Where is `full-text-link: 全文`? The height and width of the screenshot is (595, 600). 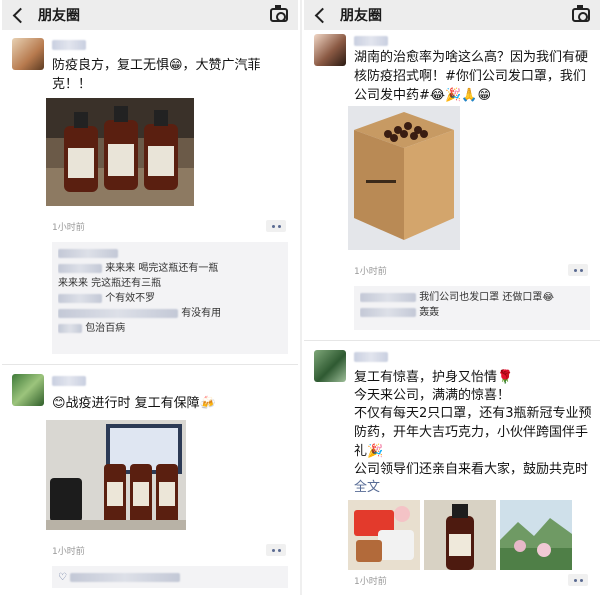 full-text-link: 全文 is located at coordinates (473, 487).